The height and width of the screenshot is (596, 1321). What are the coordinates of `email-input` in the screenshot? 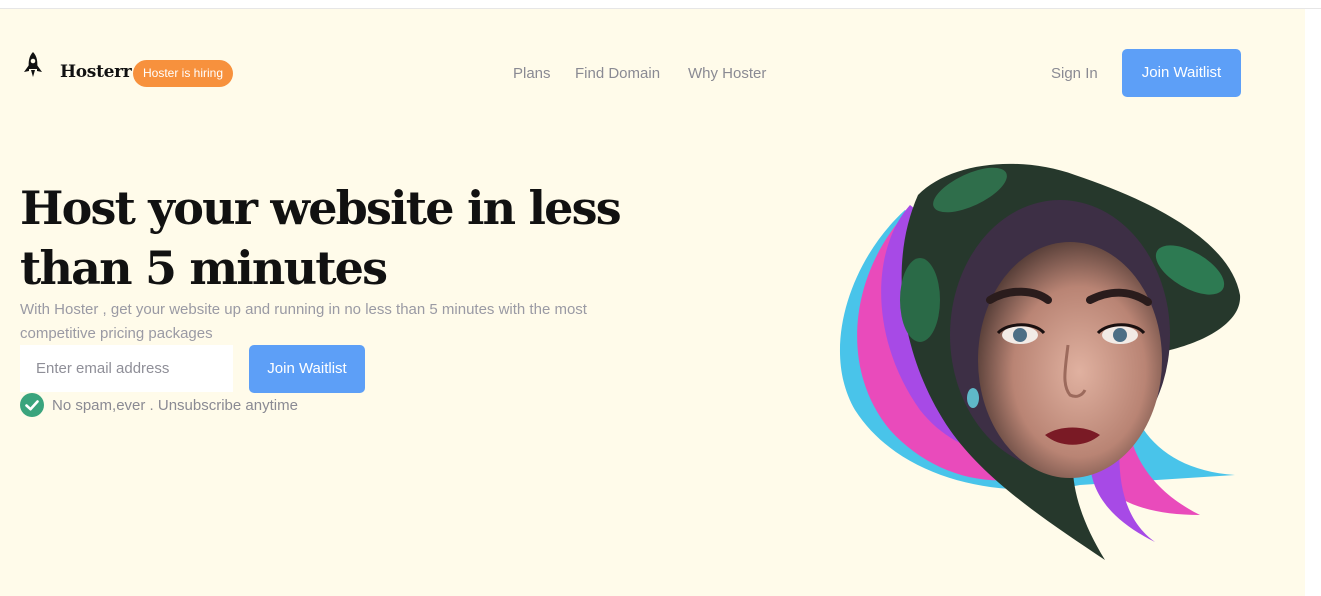 It's located at (126, 368).